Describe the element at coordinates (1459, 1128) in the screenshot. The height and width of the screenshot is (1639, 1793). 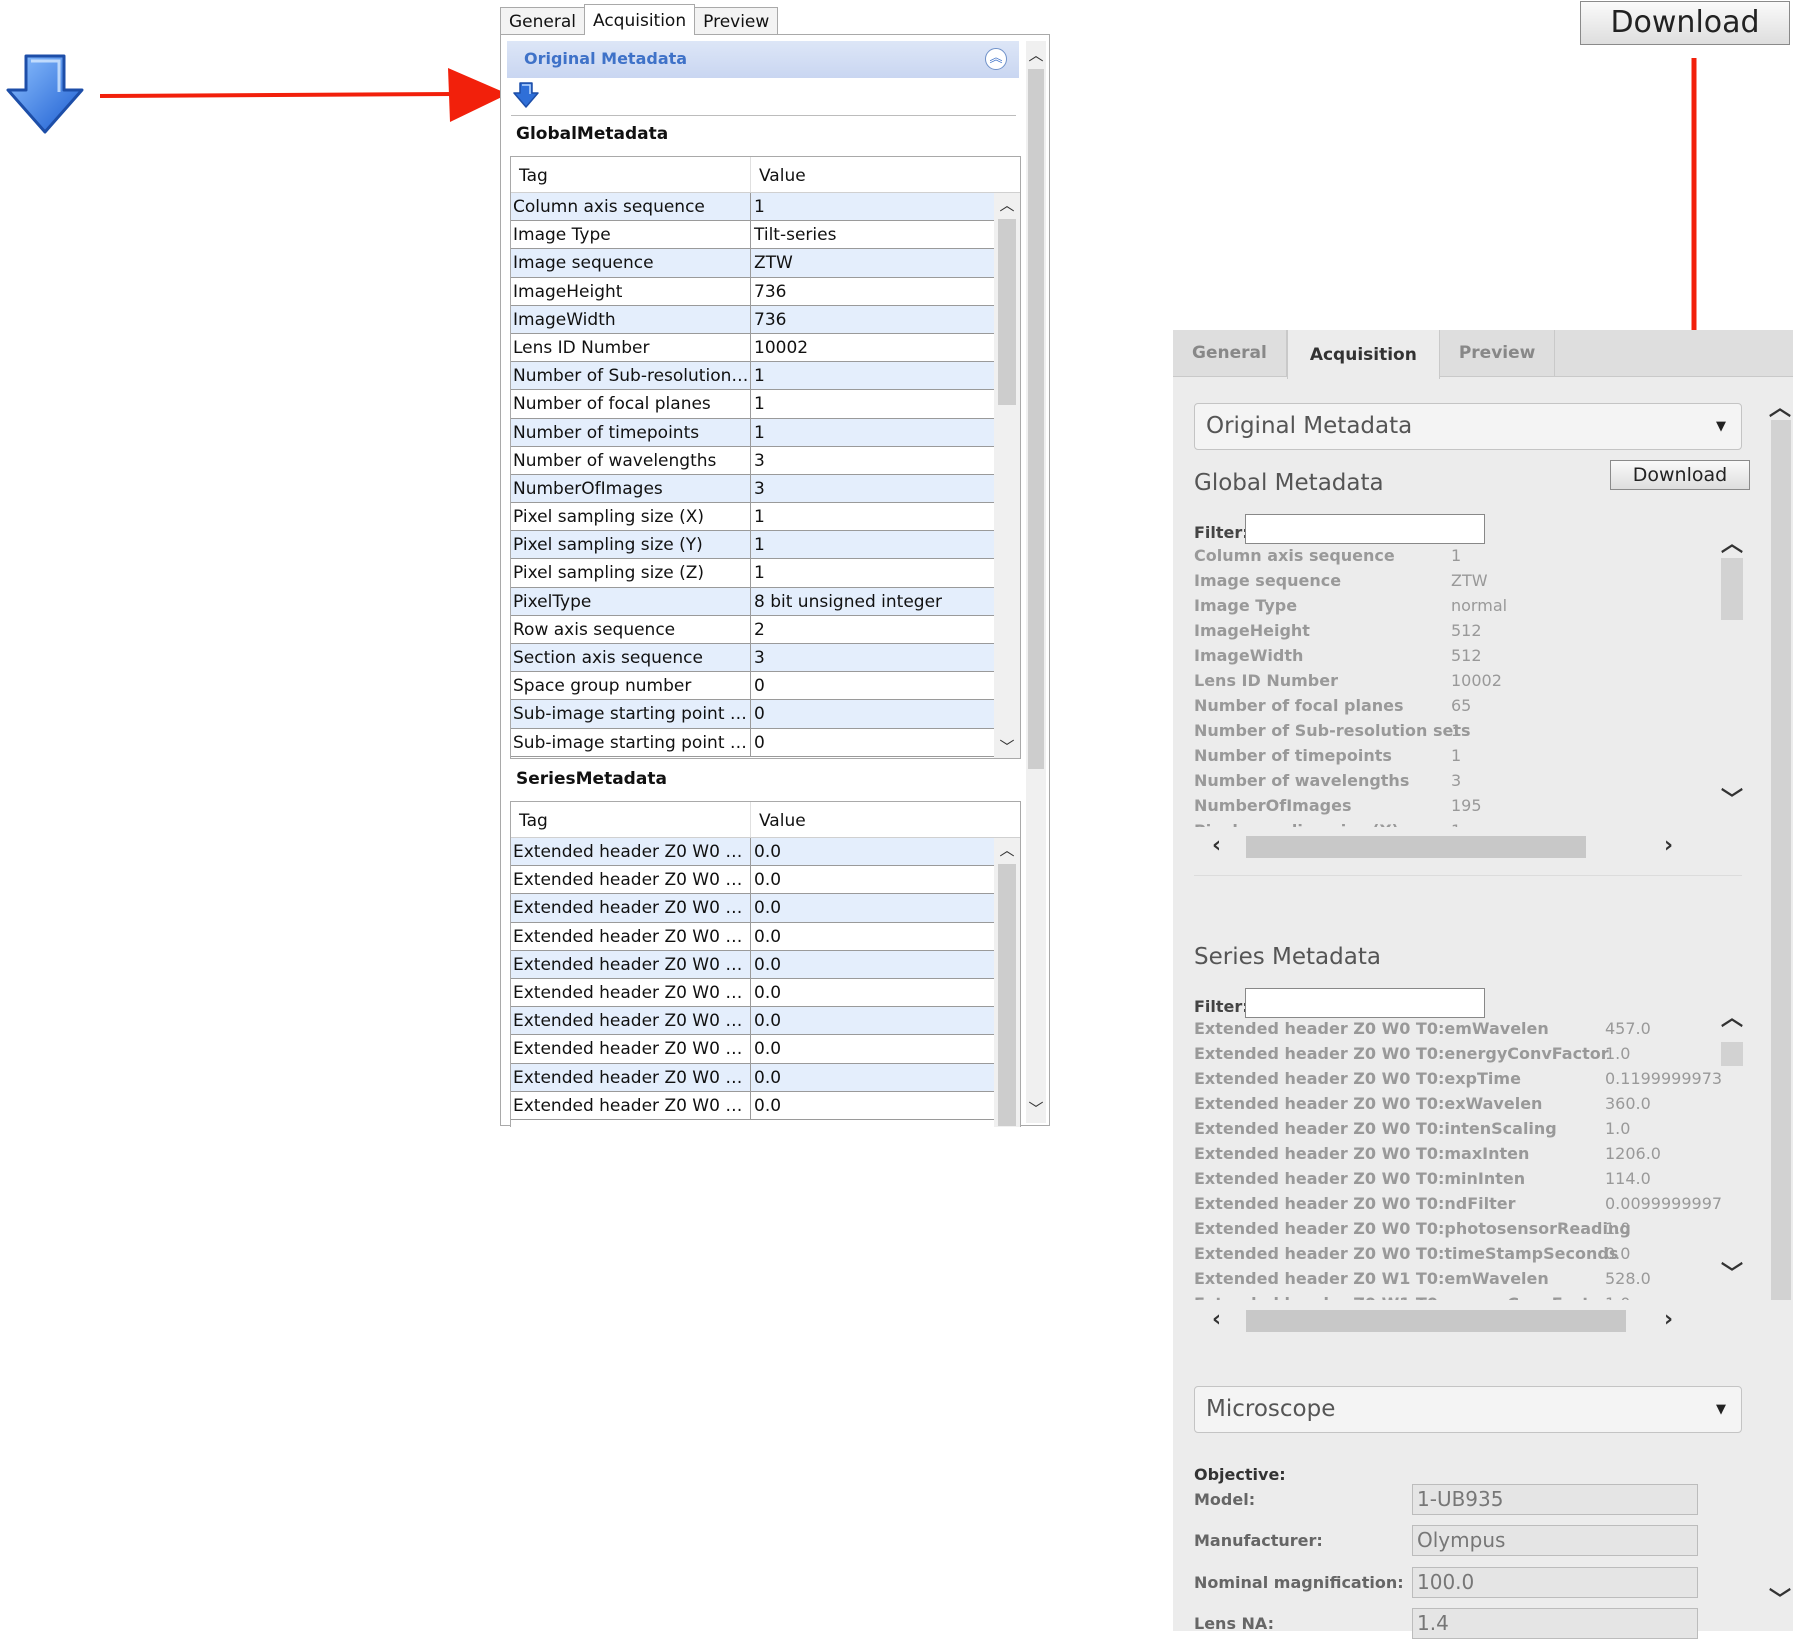
I see `list-item: Extended header Z0 W0 T0:intenScaling 1.0` at that location.